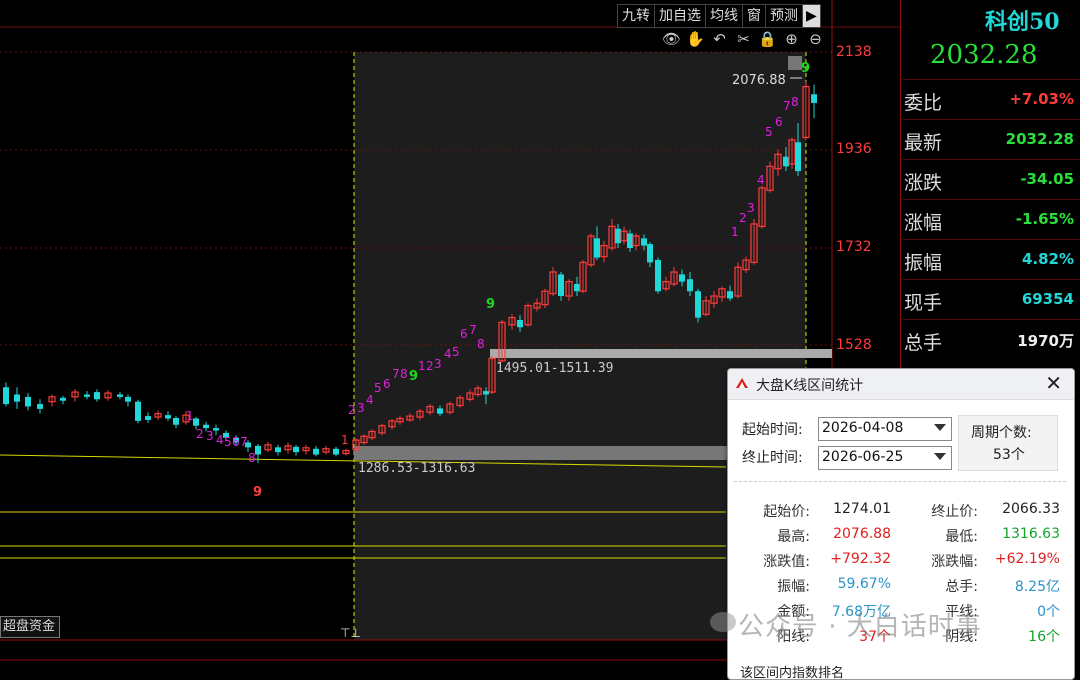 The height and width of the screenshot is (680, 1080). I want to click on period-count-box: 周期个数: 53个, so click(1008, 443).